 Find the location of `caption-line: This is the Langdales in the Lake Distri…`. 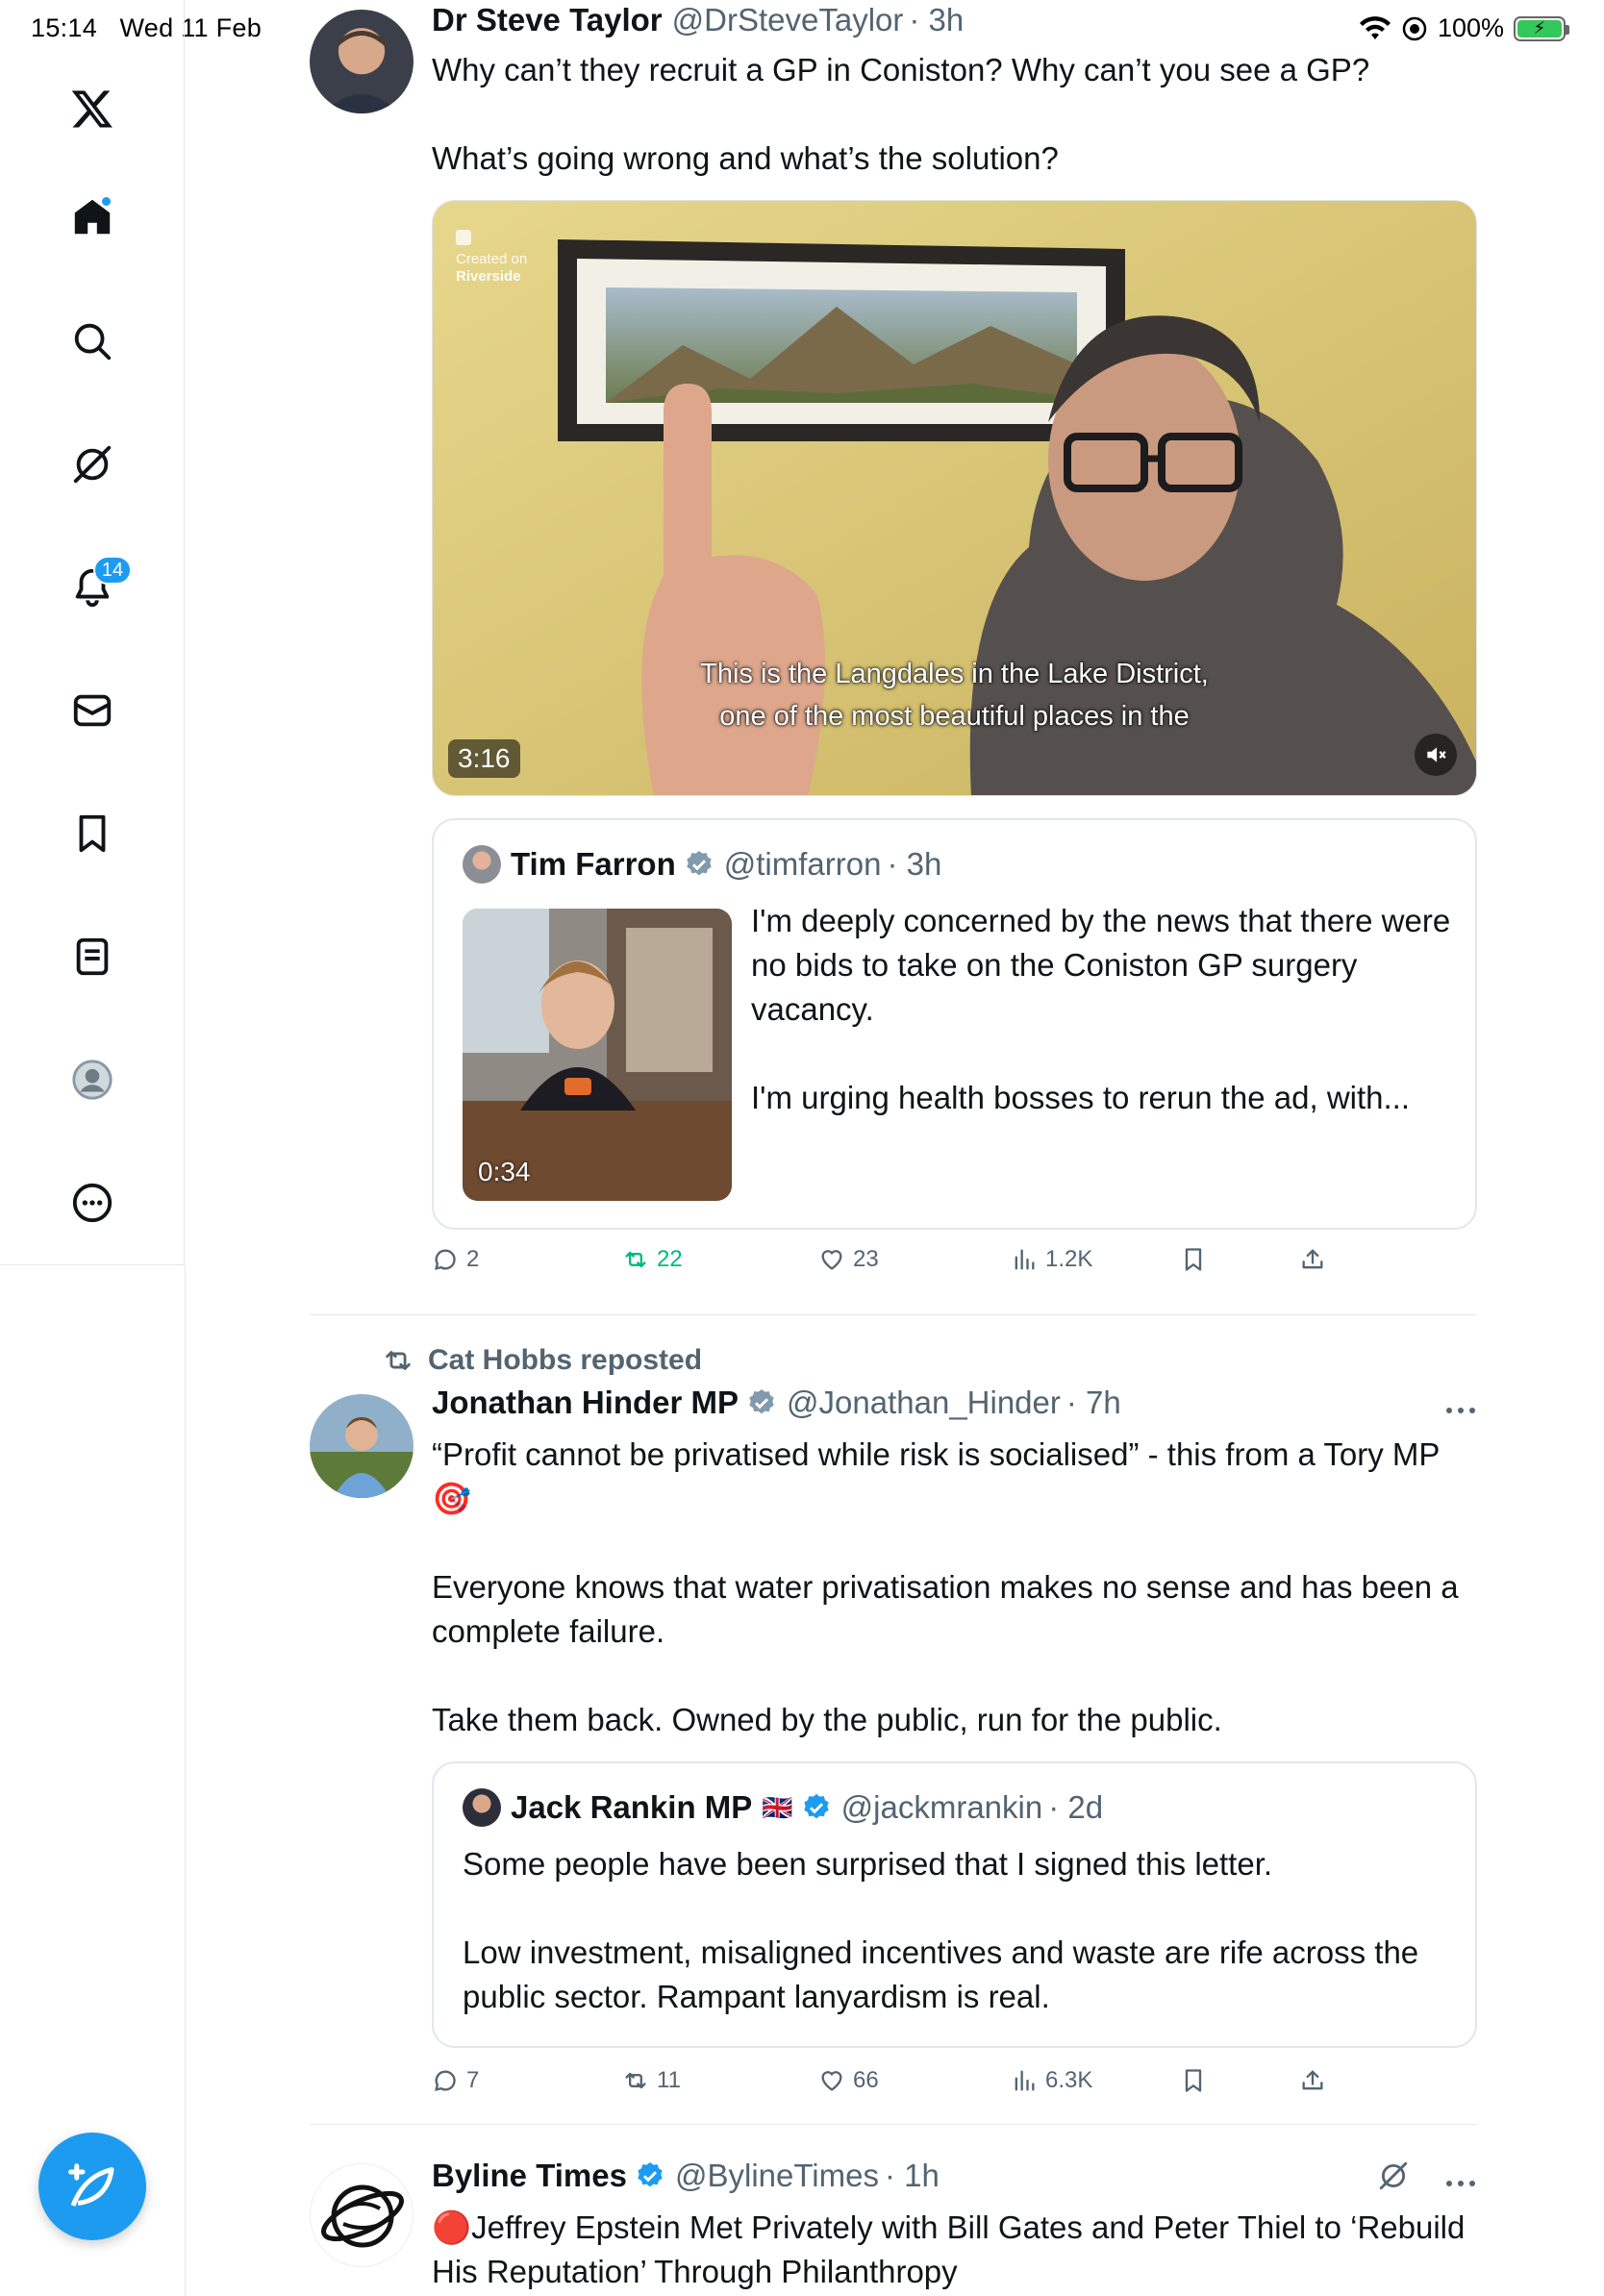

caption-line: This is the Langdales in the Lake Distri… is located at coordinates (954, 674).